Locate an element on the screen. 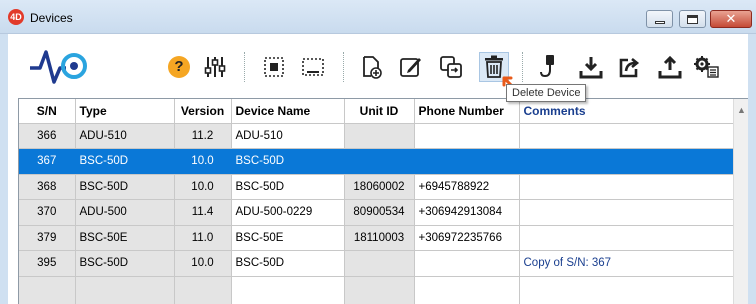  minimize-icon is located at coordinates (659, 22).